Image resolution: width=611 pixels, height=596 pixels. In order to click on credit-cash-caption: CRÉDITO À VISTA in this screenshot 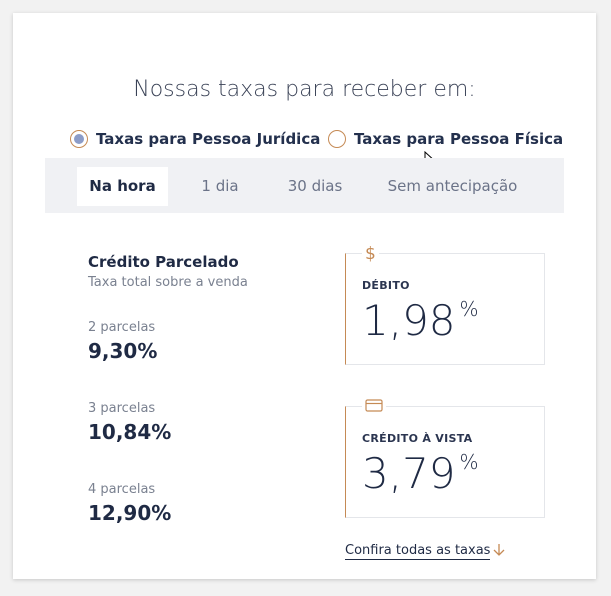, I will do `click(417, 438)`.